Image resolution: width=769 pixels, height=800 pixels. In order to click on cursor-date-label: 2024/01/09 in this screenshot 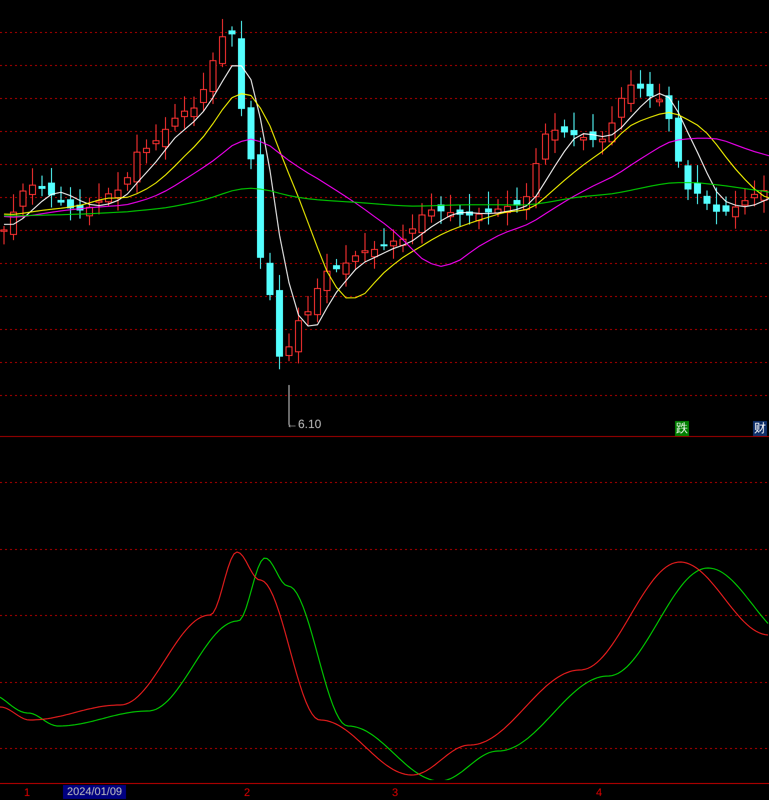, I will do `click(94, 792)`.